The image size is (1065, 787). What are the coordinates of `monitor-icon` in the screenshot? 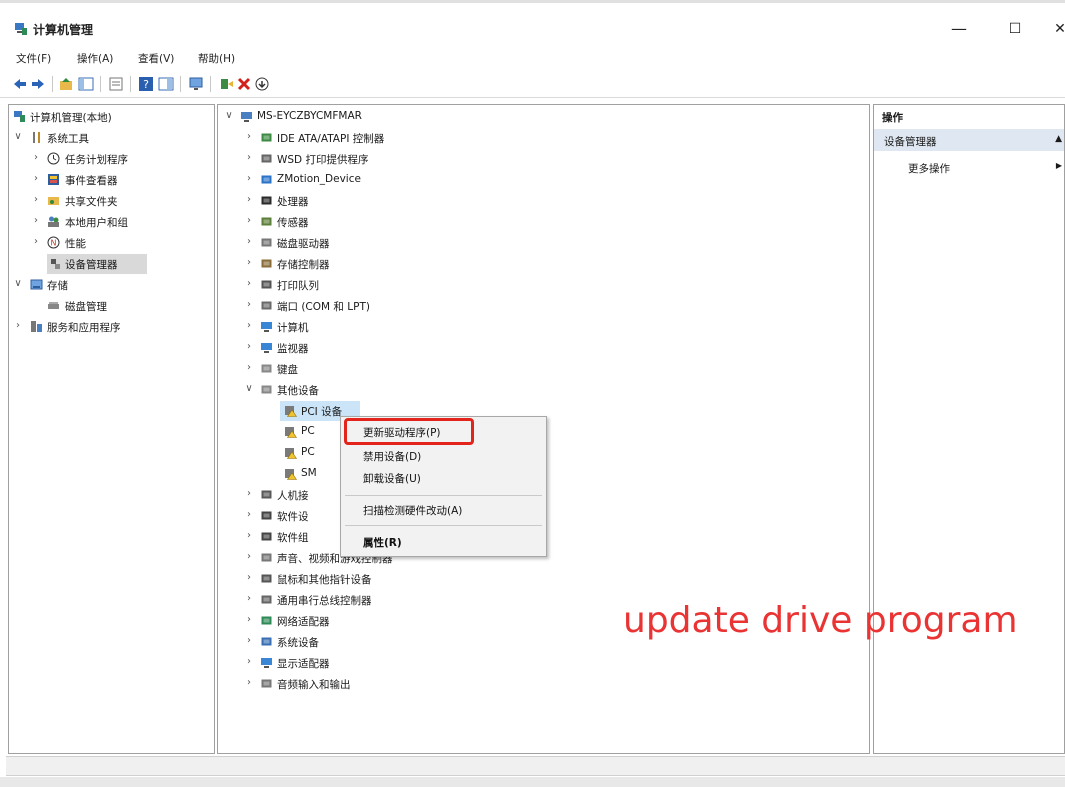 It's located at (196, 84).